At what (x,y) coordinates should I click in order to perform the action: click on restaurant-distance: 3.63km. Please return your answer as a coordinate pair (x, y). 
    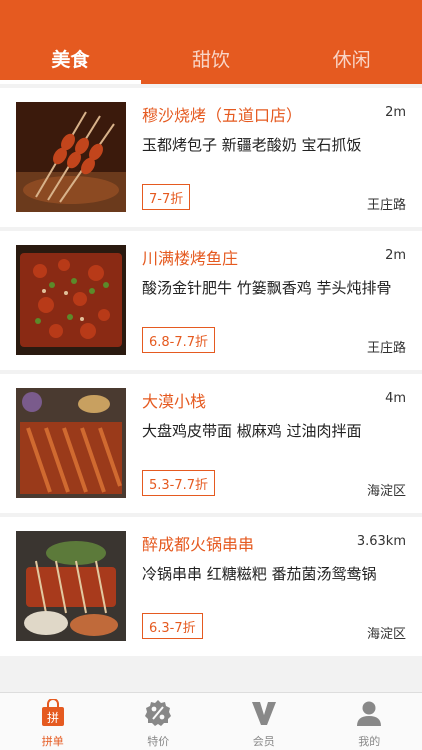
    Looking at the image, I should click on (381, 541).